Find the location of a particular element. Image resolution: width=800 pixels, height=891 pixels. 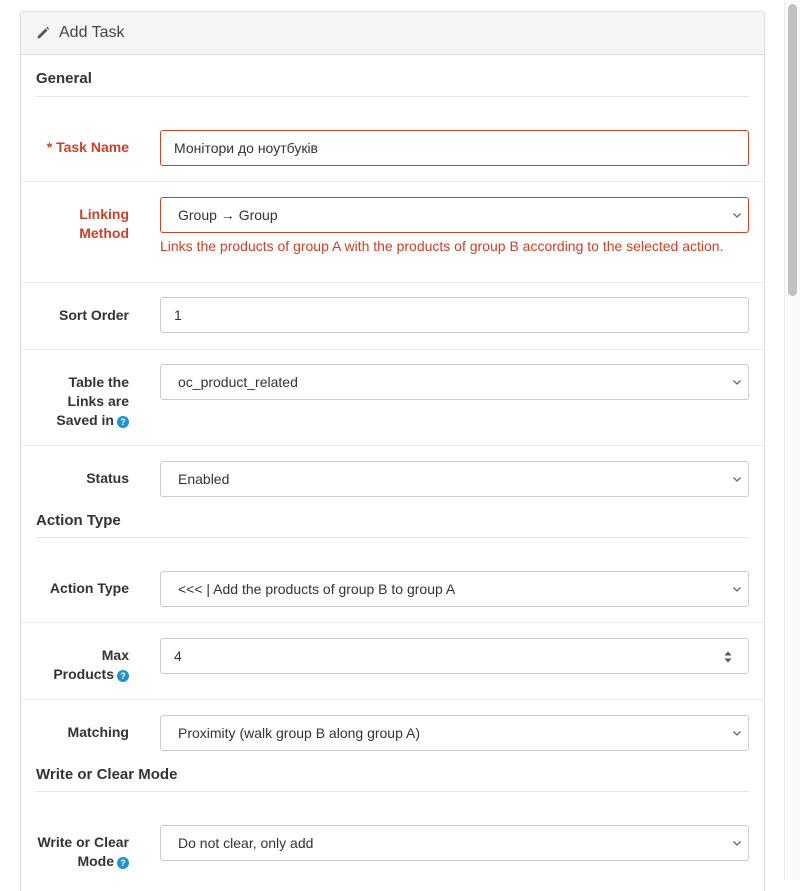

status-value: Enabled is located at coordinates (204, 479).